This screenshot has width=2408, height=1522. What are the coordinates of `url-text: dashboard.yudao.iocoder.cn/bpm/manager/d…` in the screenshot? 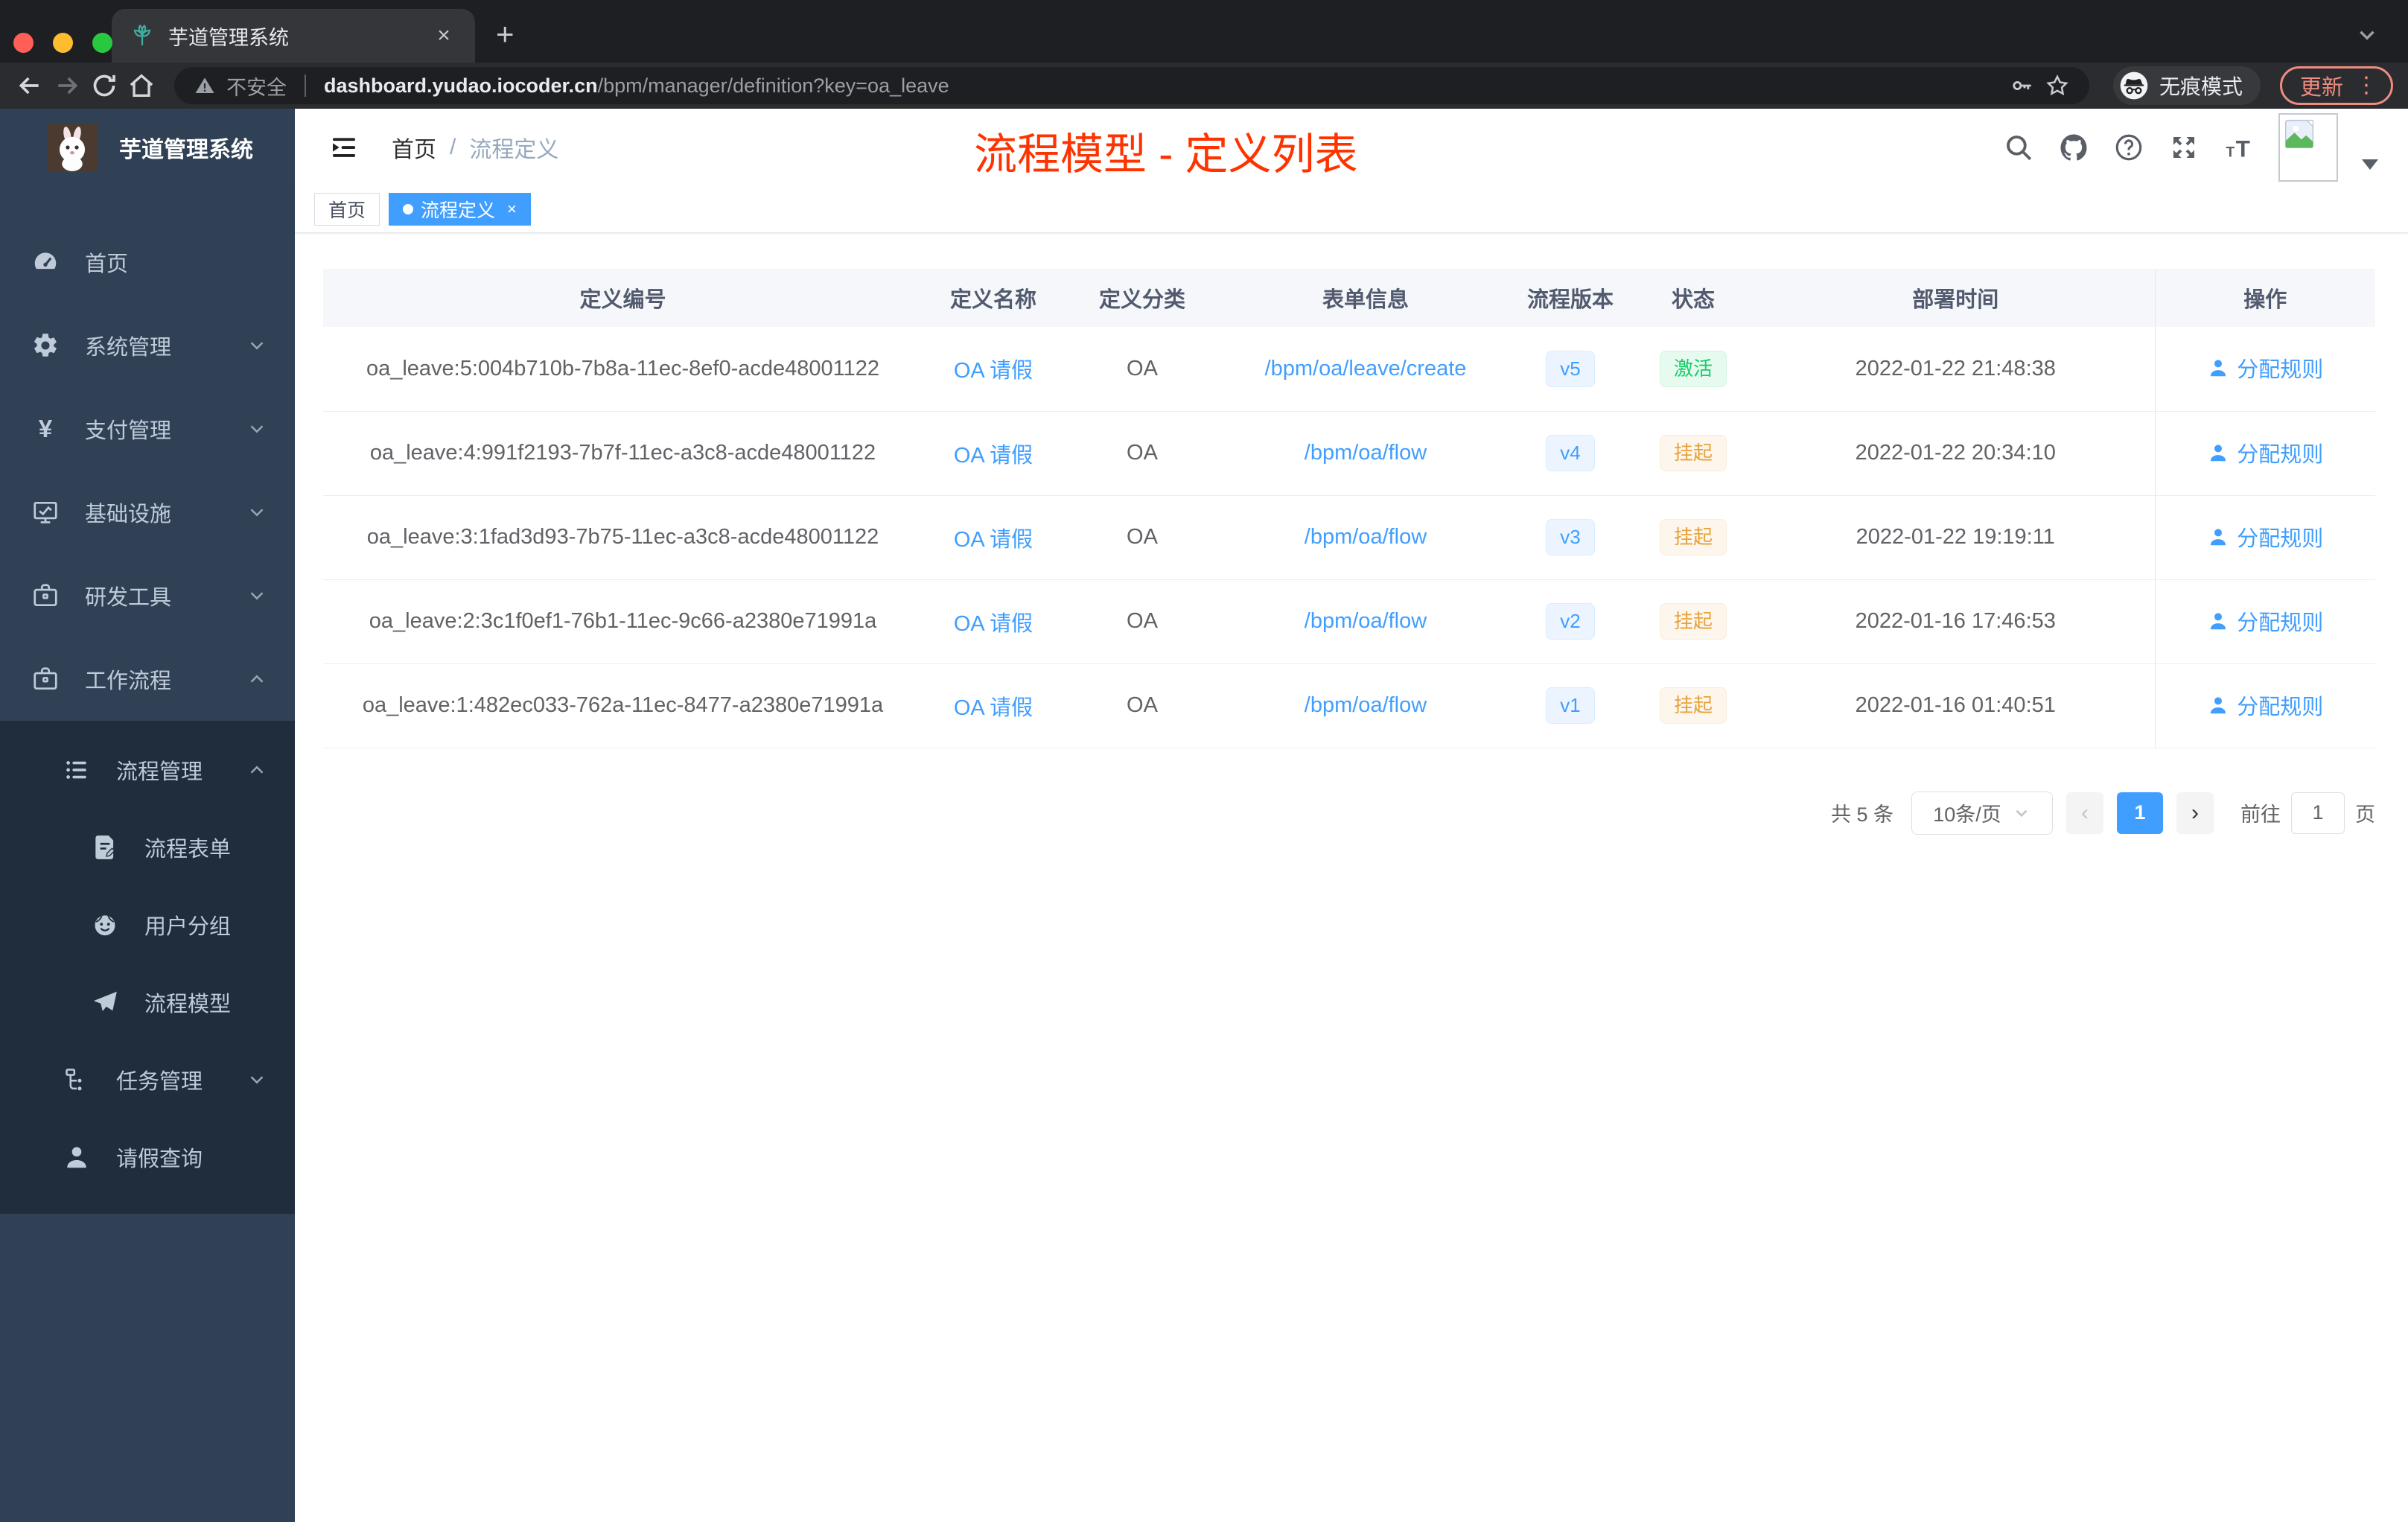 It's located at (1161, 86).